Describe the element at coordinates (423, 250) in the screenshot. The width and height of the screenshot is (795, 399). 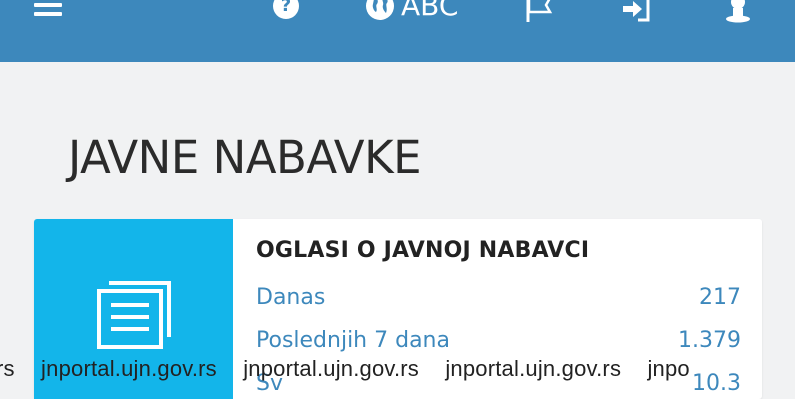
I see `card-title: OGLASI O JAVNOJ NABAVCI` at that location.